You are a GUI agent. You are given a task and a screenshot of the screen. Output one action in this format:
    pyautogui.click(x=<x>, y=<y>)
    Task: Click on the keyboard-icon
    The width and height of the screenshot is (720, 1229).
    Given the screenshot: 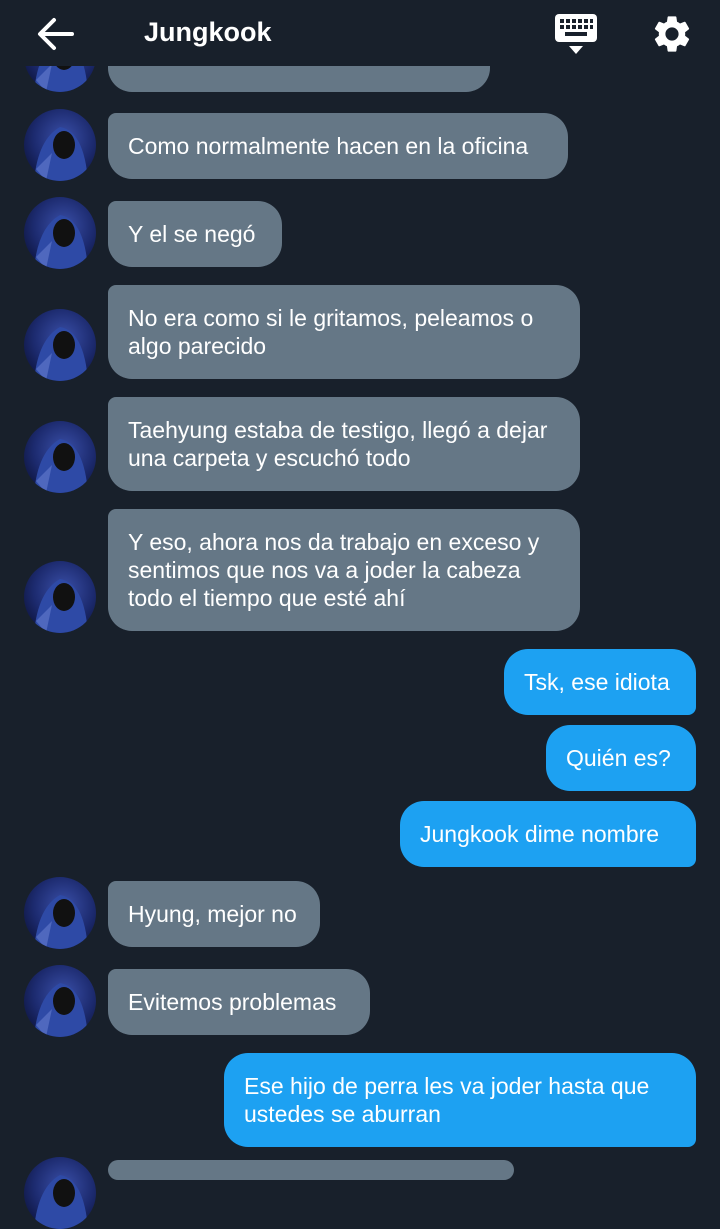 What is the action you would take?
    pyautogui.click(x=576, y=34)
    